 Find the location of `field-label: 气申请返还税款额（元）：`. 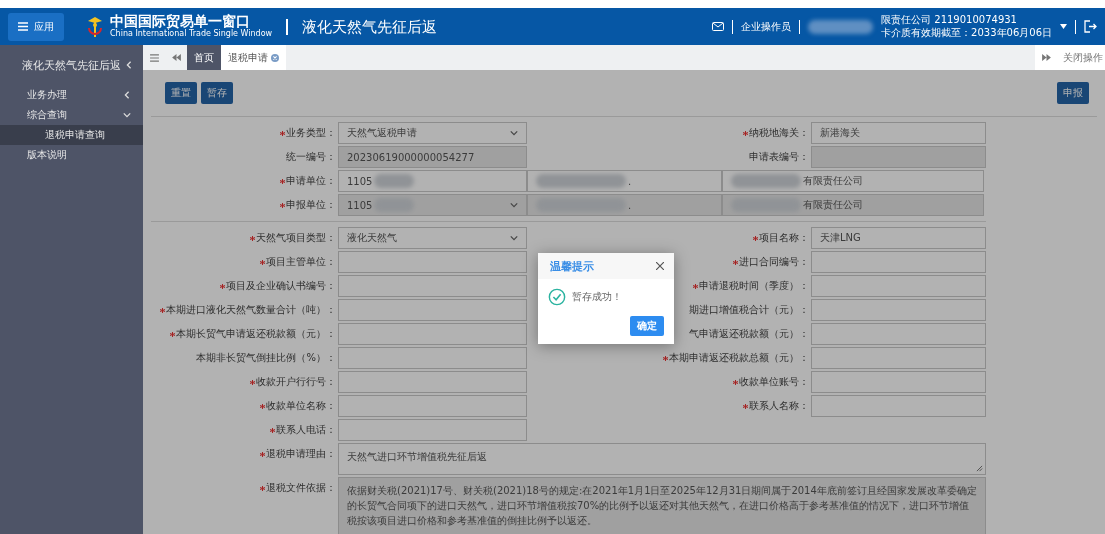

field-label: 气申请返还税款额（元）： is located at coordinates (749, 334).